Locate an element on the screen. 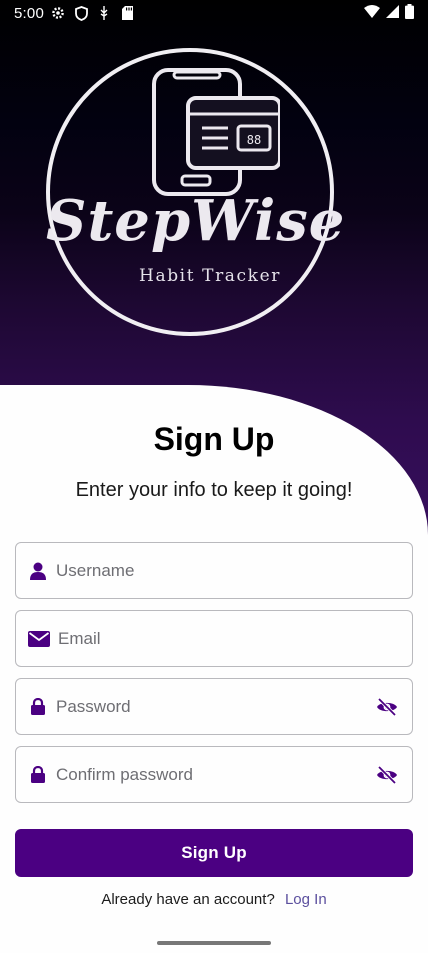  confirm-password-field is located at coordinates (214, 774).